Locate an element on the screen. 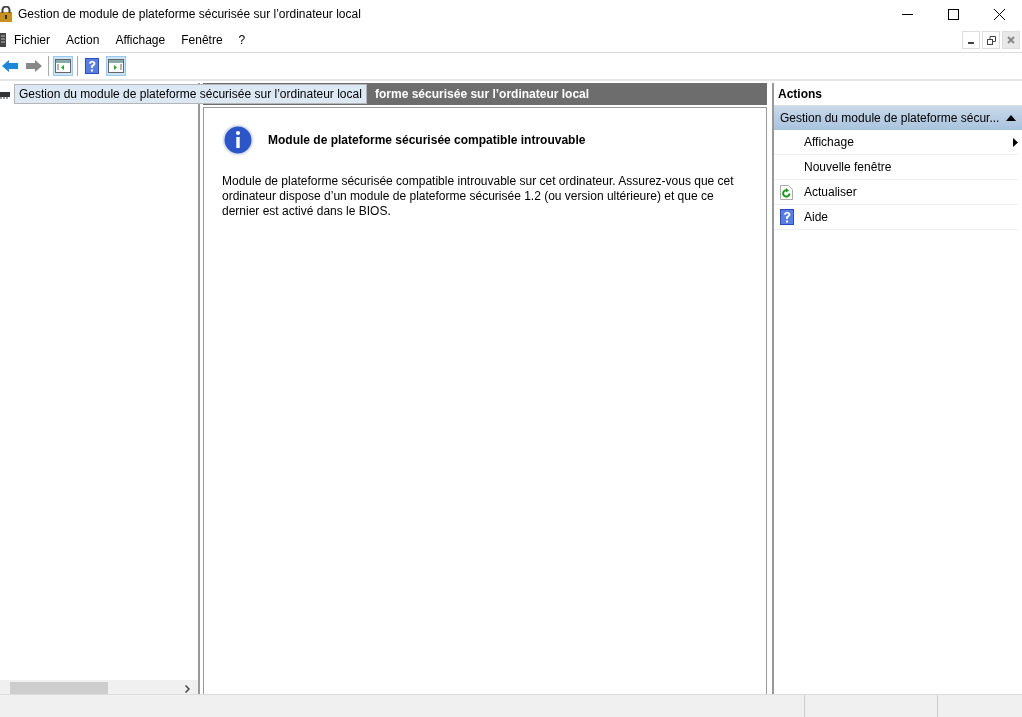  pane-command: Actualiser is located at coordinates (896, 192).